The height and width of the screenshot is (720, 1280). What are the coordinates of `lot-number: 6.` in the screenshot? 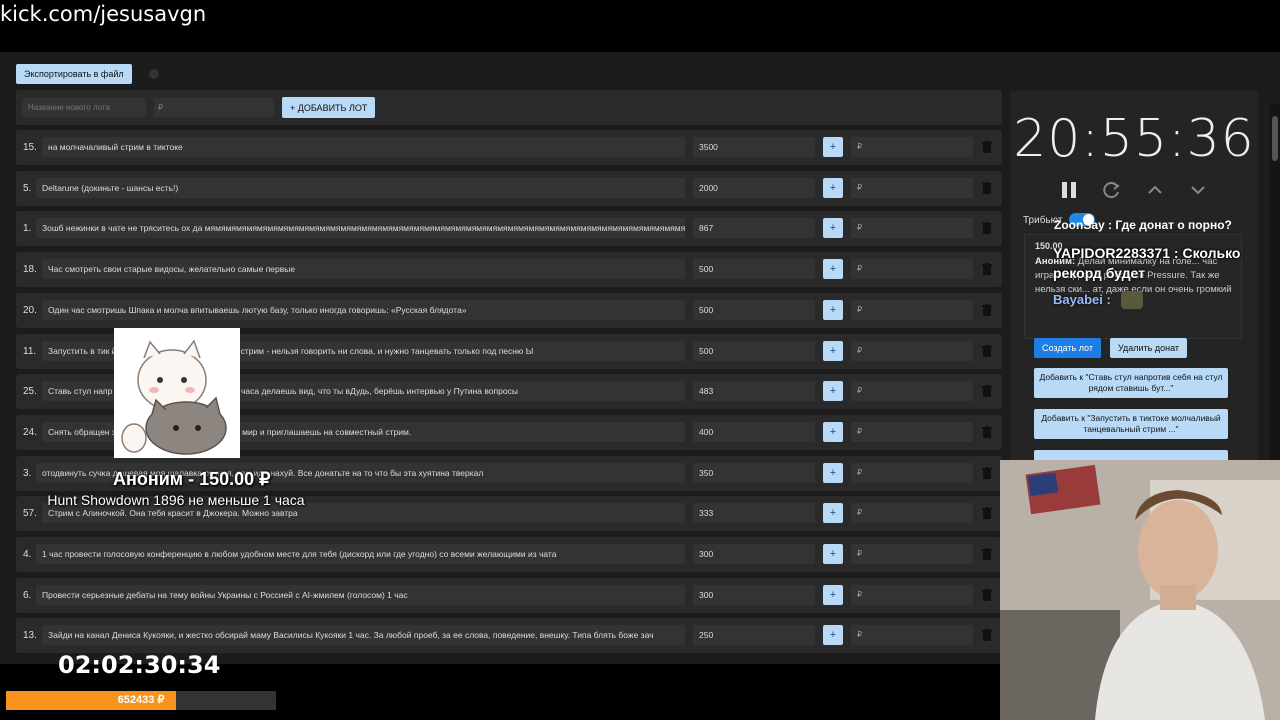 It's located at (27, 595).